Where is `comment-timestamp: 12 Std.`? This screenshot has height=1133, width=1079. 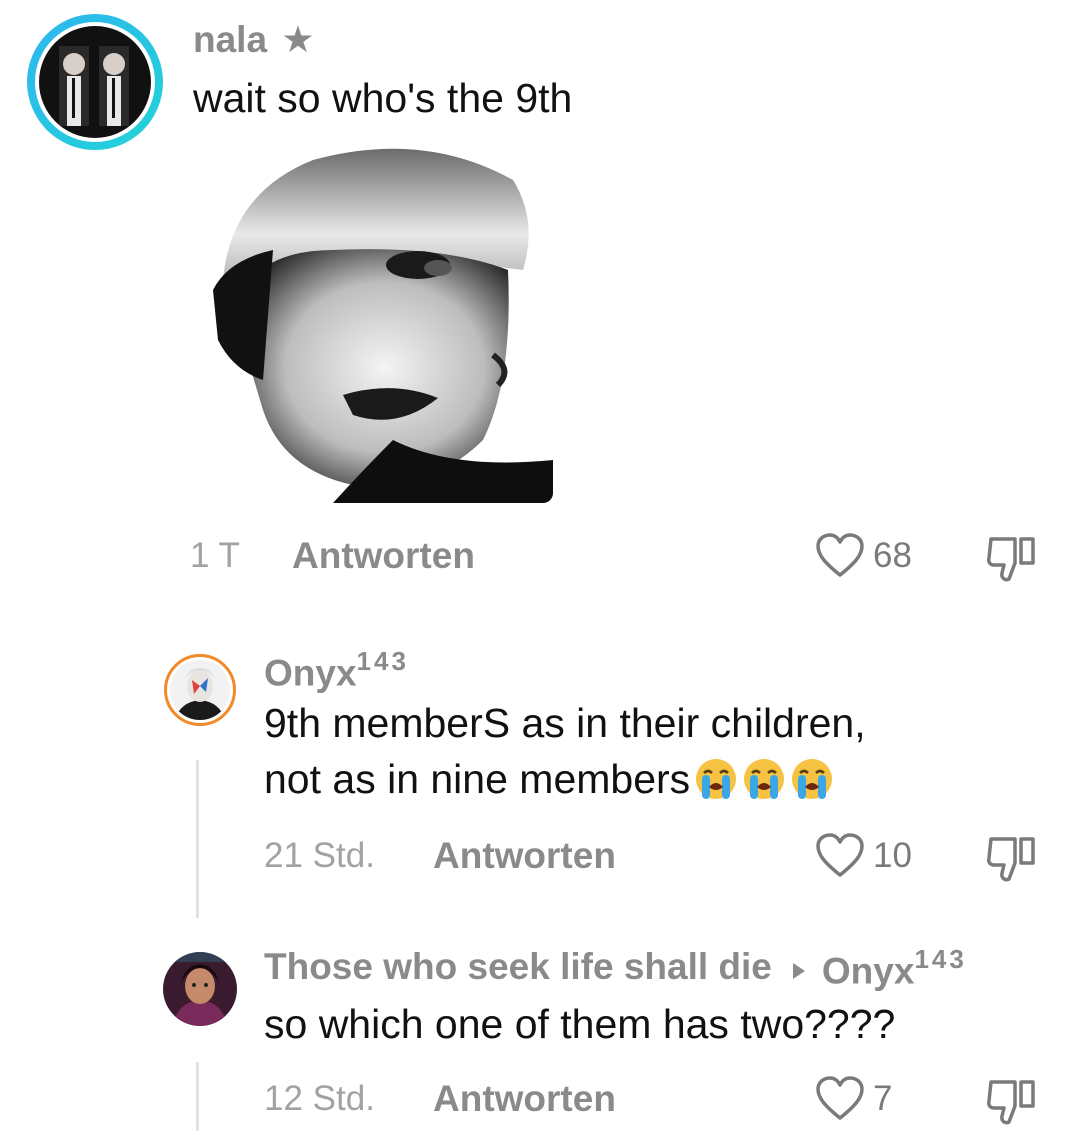
comment-timestamp: 12 Std. is located at coordinates (319, 1098).